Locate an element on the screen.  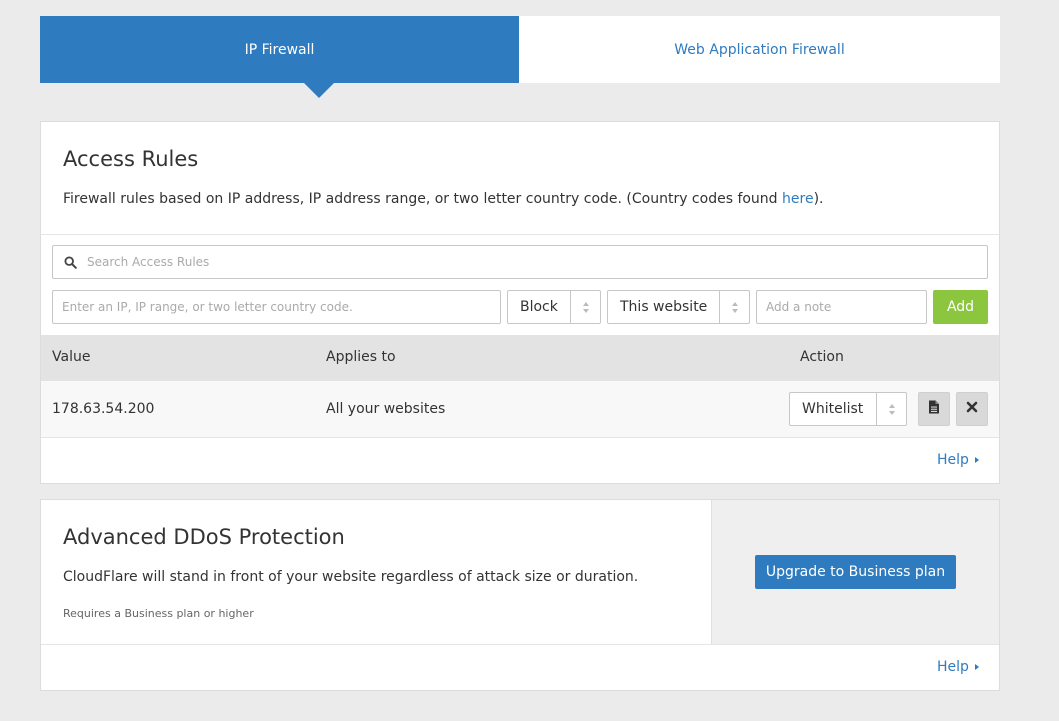
ddos-upgrade-panel: Upgrade to Business plan is located at coordinates (855, 572).